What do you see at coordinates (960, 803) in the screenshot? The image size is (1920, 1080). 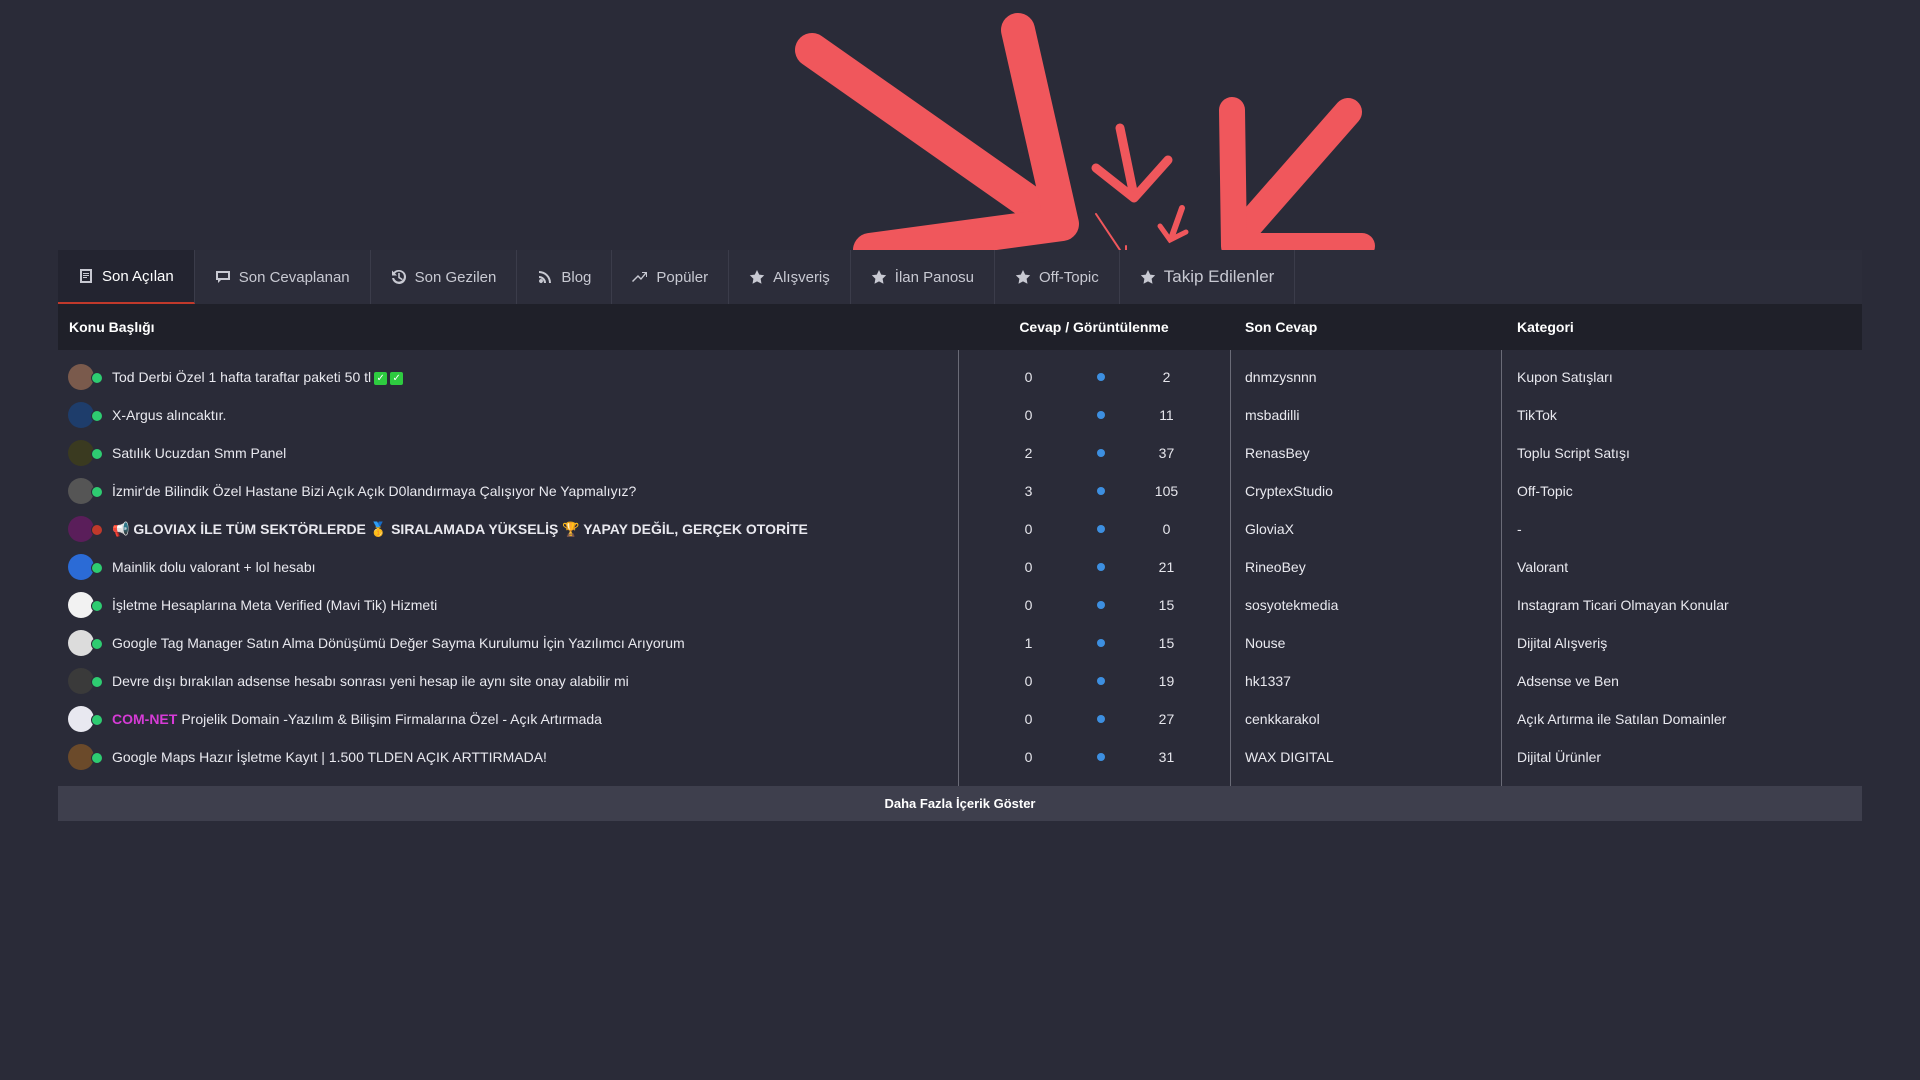 I see `show-more-button: Daha Fazla İçerik Göster` at bounding box center [960, 803].